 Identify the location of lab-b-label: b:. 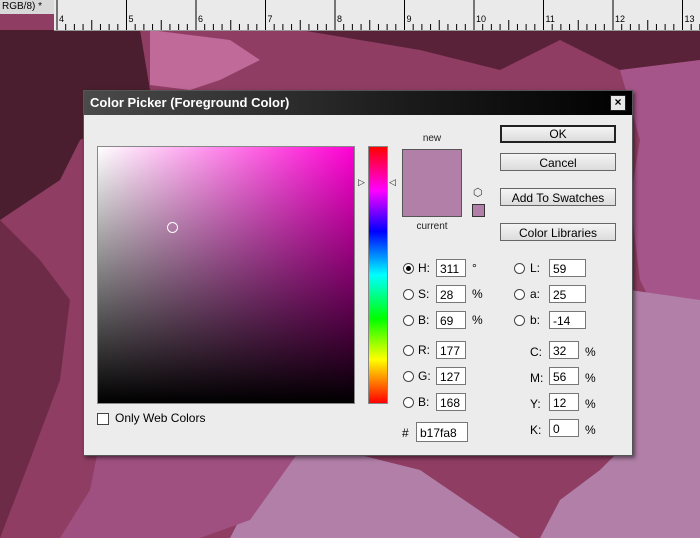
(535, 320).